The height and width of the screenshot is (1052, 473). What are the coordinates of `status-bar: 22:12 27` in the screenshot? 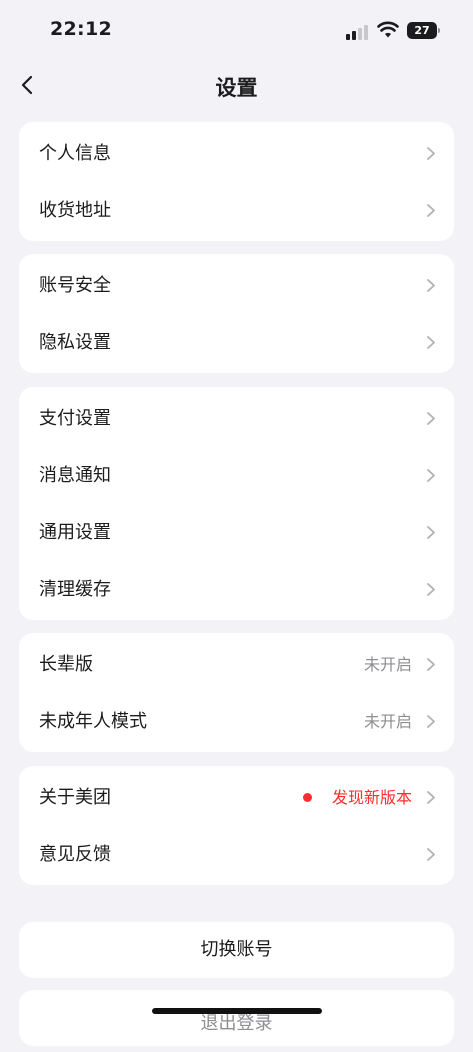 It's located at (236, 31).